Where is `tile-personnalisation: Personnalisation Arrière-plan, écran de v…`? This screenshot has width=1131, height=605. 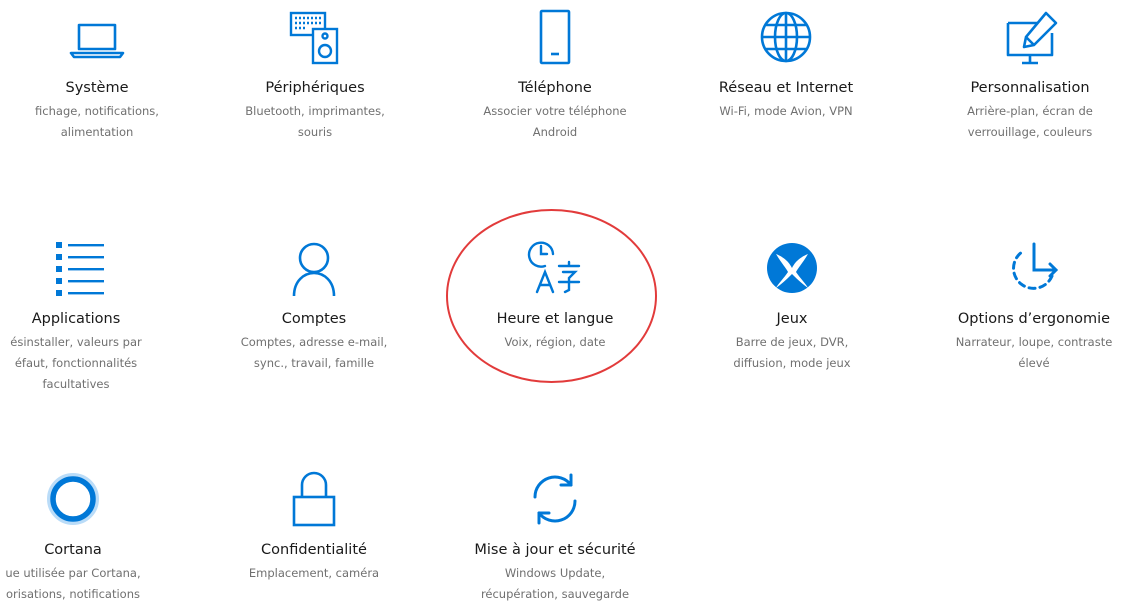
tile-personnalisation: Personnalisation Arrière-plan, écran de v… is located at coordinates (1025, 74).